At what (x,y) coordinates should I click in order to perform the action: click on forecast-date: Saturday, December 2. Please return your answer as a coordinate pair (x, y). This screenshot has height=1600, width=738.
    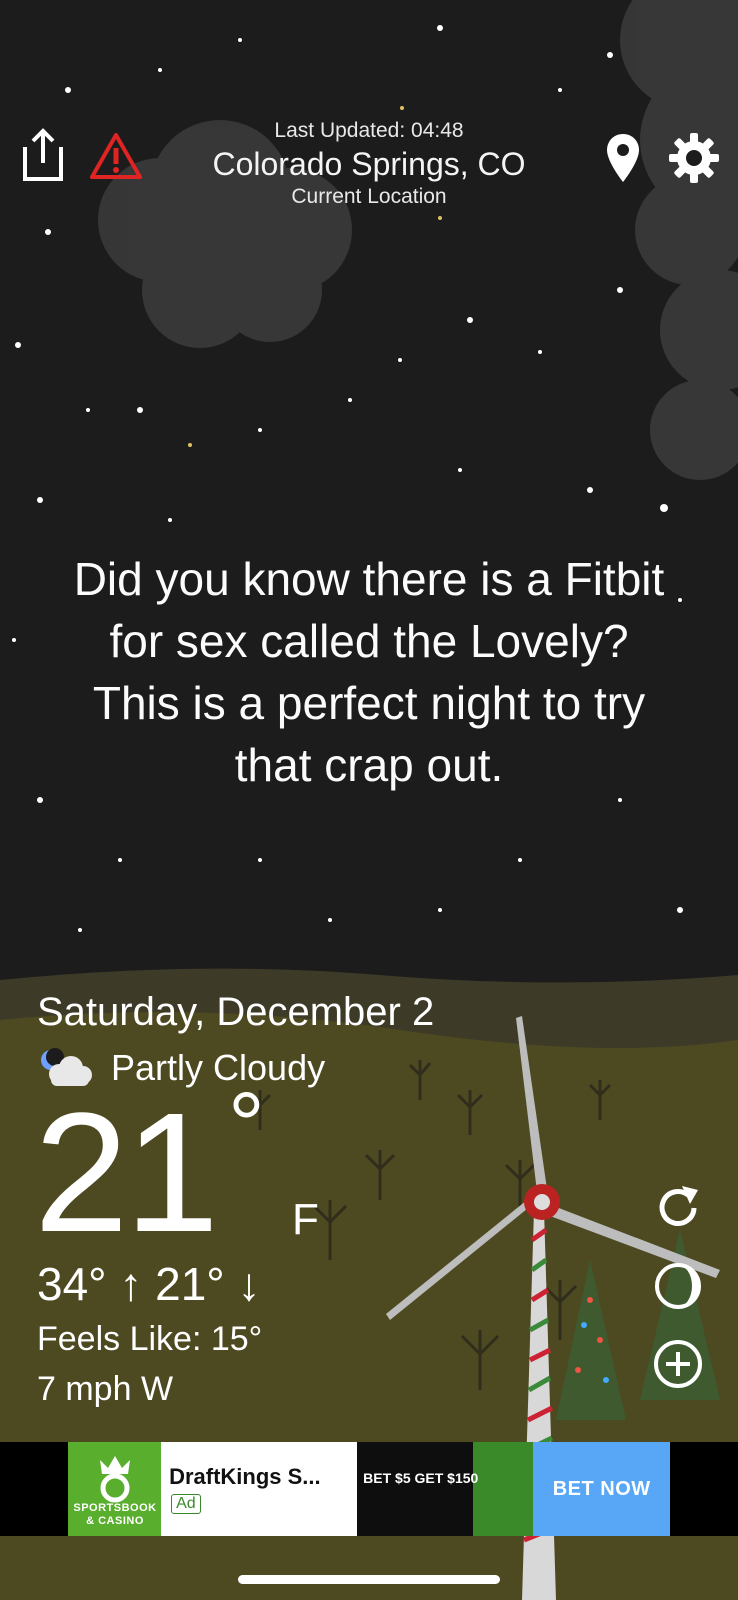
    Looking at the image, I should click on (236, 1012).